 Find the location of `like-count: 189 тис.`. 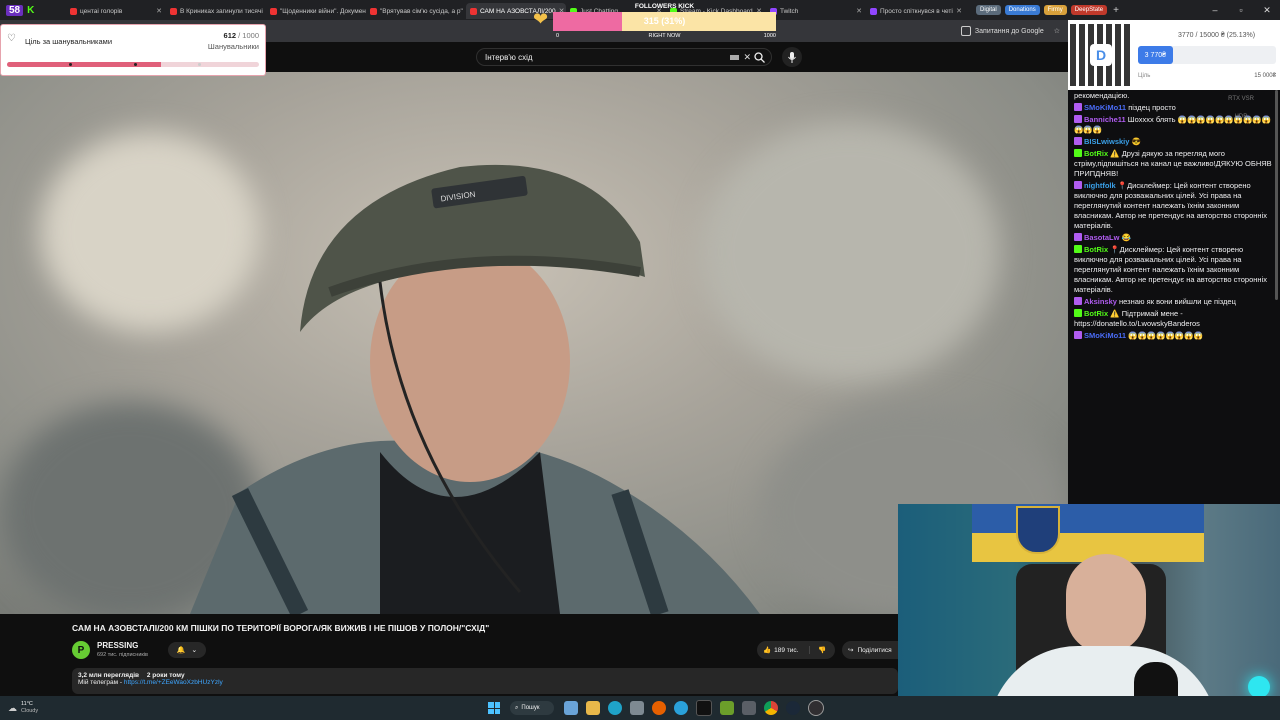

like-count: 189 тис. is located at coordinates (786, 650).